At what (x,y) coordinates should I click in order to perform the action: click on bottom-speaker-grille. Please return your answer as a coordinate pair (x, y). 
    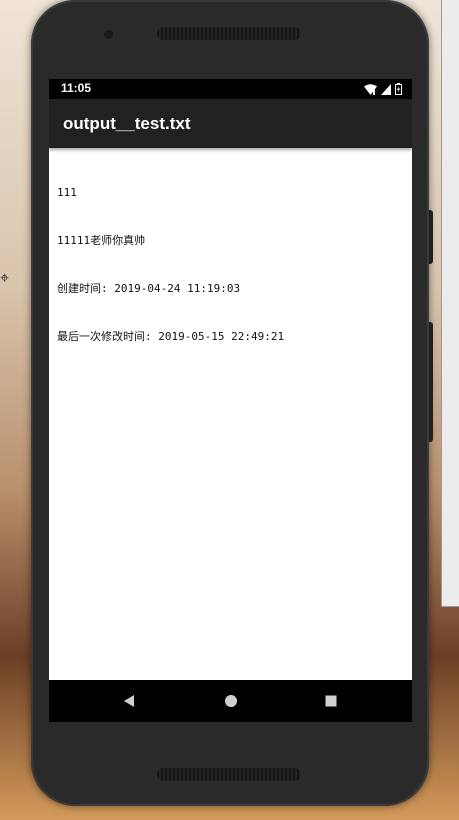
    Looking at the image, I should click on (229, 774).